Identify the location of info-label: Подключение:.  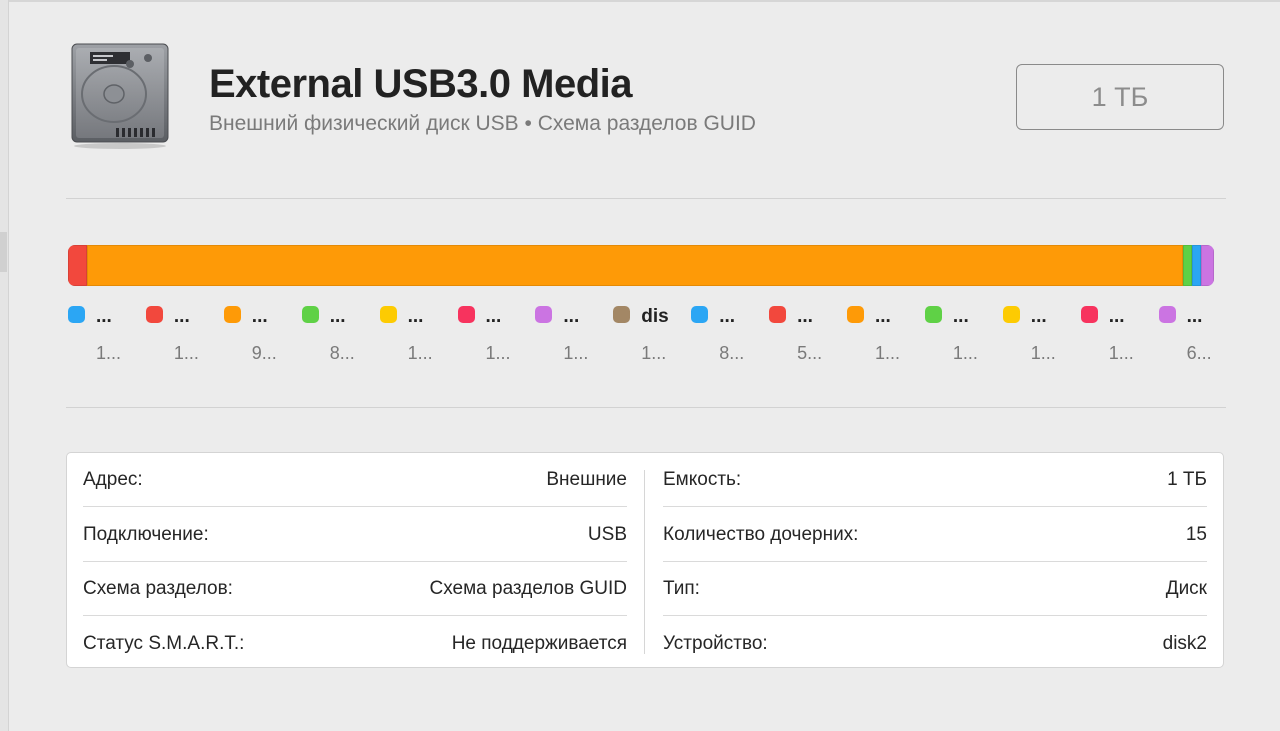
(146, 534).